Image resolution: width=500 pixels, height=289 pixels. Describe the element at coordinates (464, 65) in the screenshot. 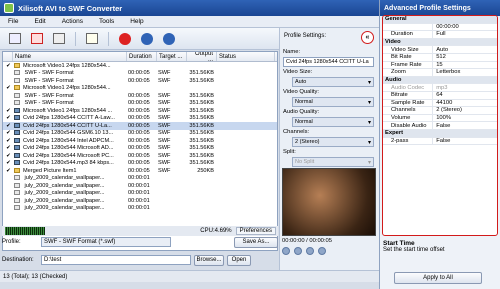

I see `property-value: 15` at that location.